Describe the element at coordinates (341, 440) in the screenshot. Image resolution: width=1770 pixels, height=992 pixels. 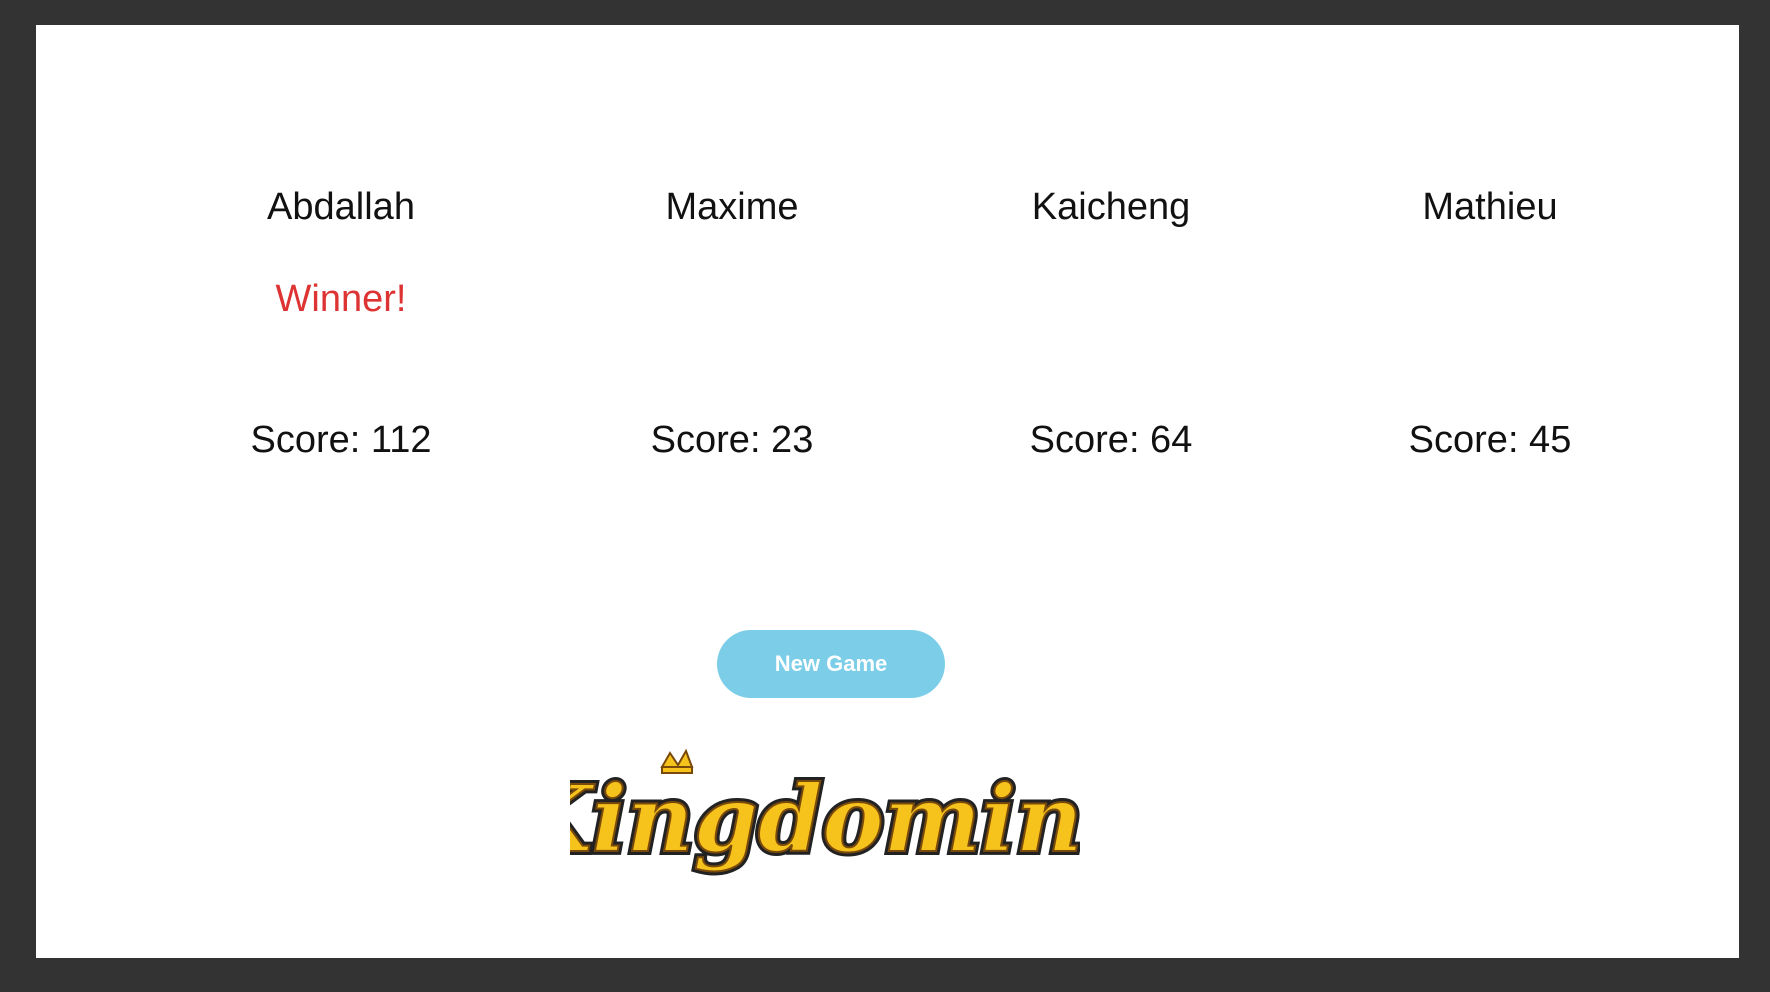
I see `player-score: Score: 112` at that location.